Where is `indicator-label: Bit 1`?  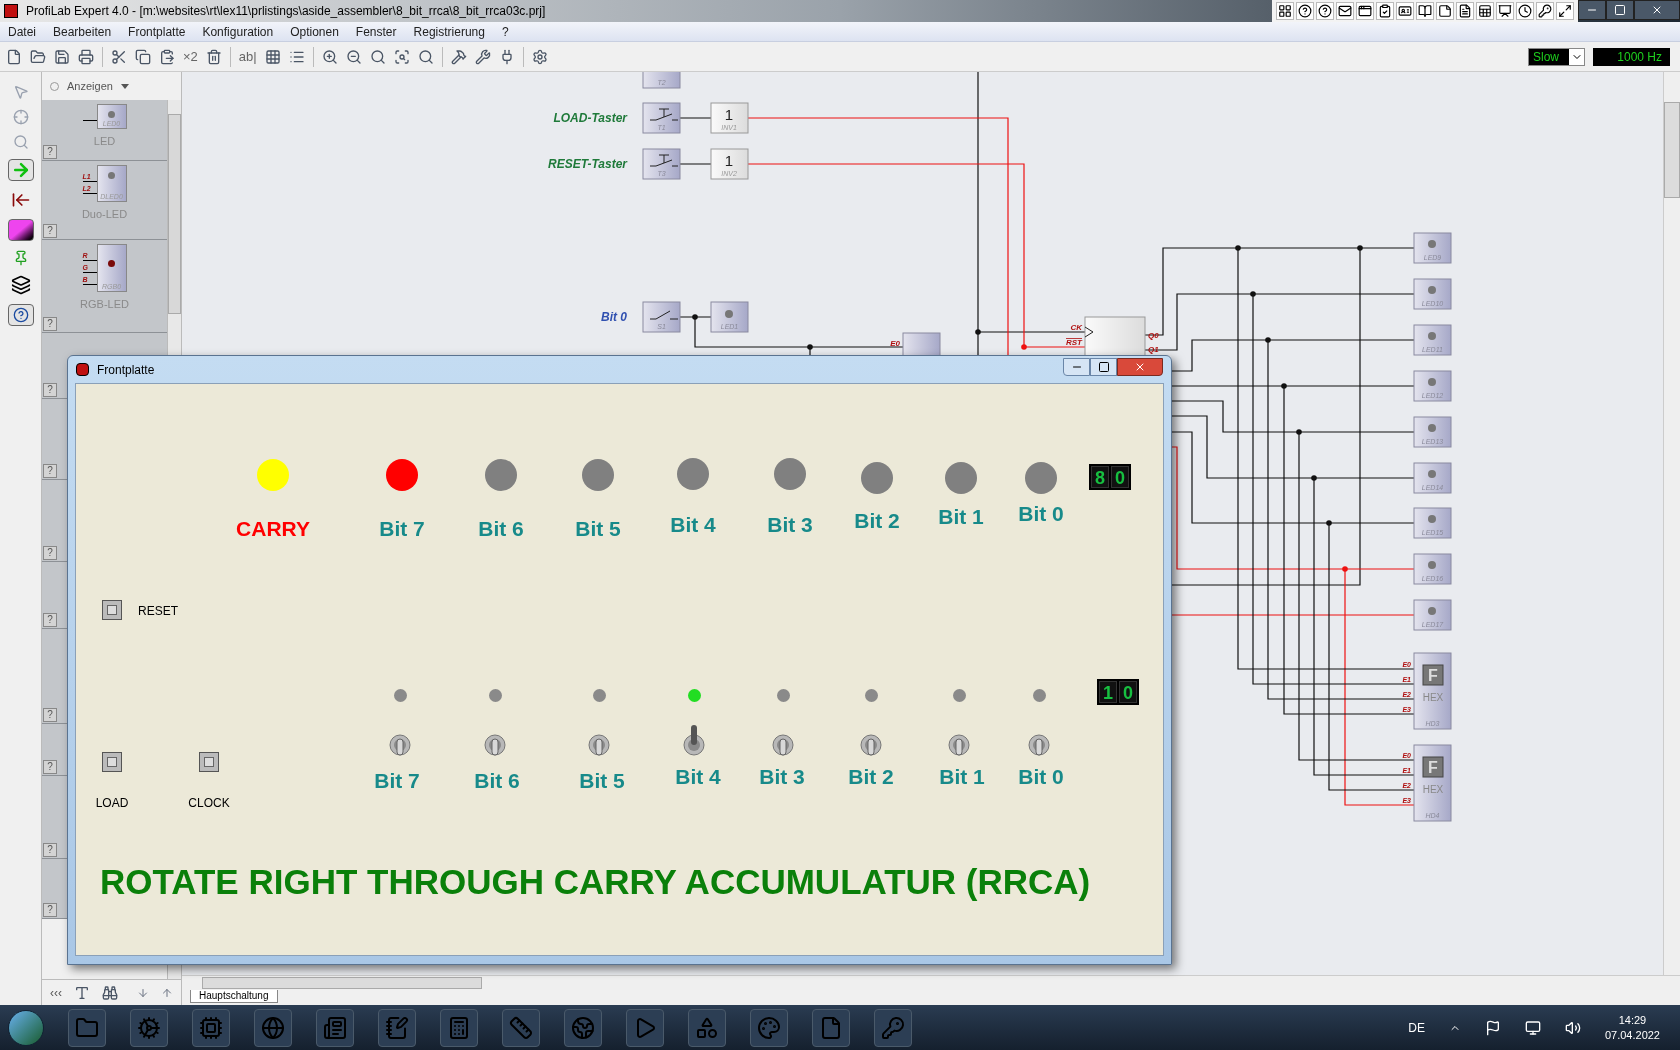
indicator-label: Bit 1 is located at coordinates (961, 517).